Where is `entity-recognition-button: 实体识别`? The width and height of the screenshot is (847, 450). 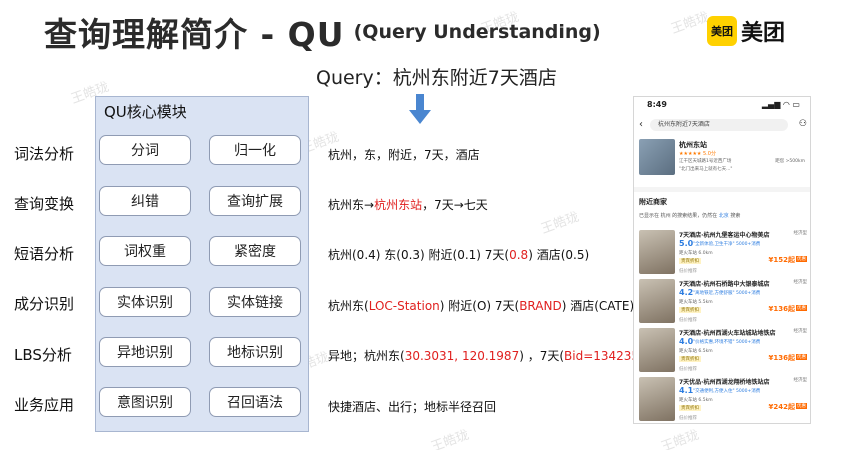
entity-recognition-button: 实体识别 is located at coordinates (145, 302).